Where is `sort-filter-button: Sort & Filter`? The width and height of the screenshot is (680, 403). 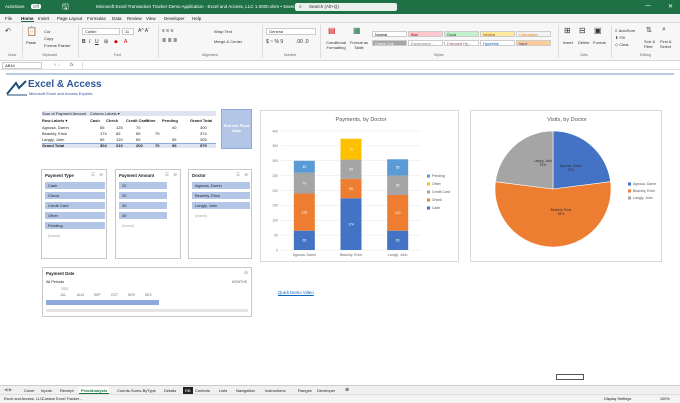
sort-filter-button: Sort & Filter is located at coordinates (651, 44).